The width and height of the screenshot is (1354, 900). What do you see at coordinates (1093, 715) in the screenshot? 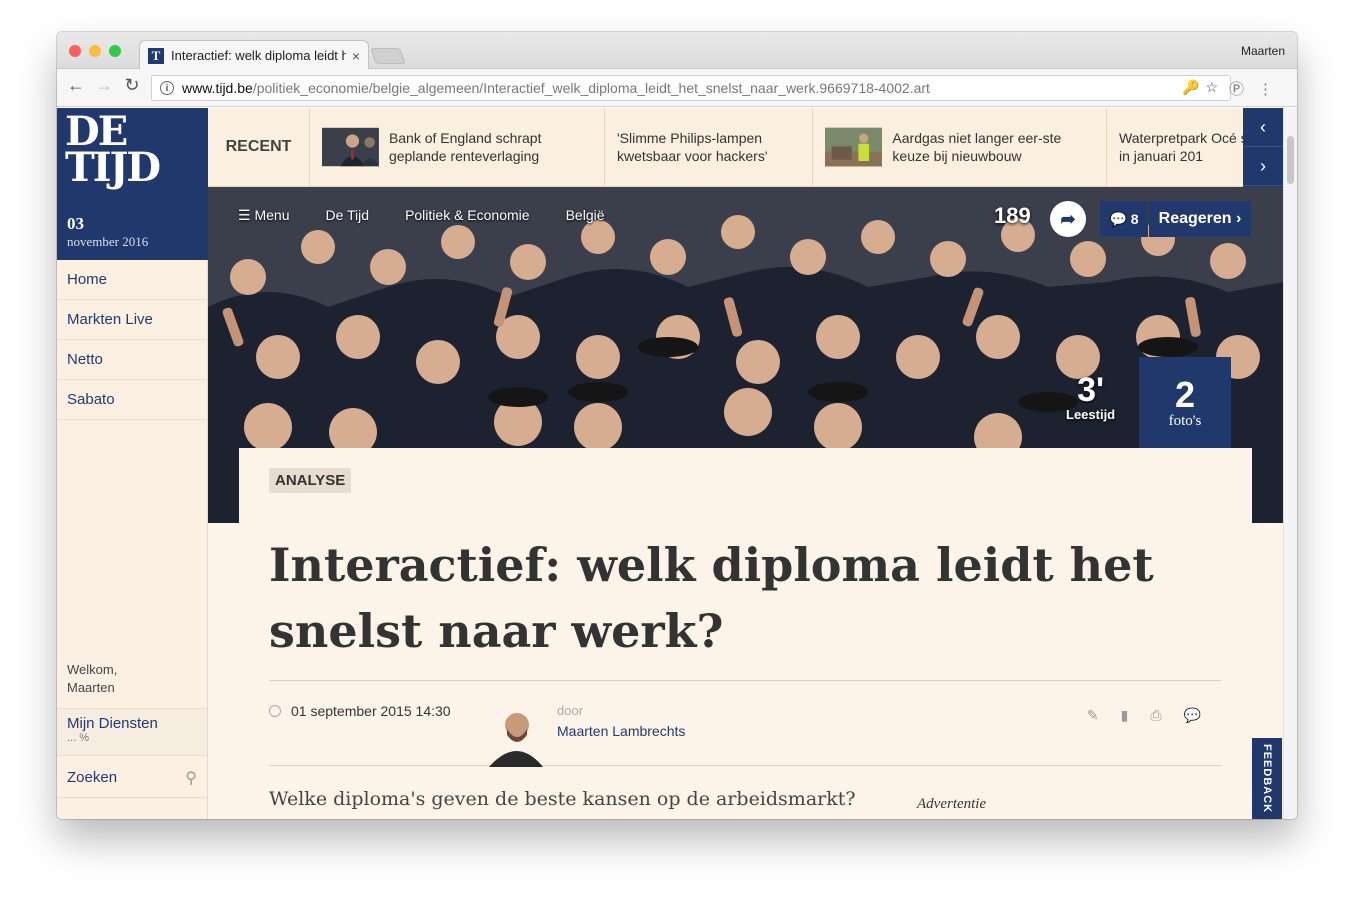
I see `pencil-icon: ✎` at bounding box center [1093, 715].